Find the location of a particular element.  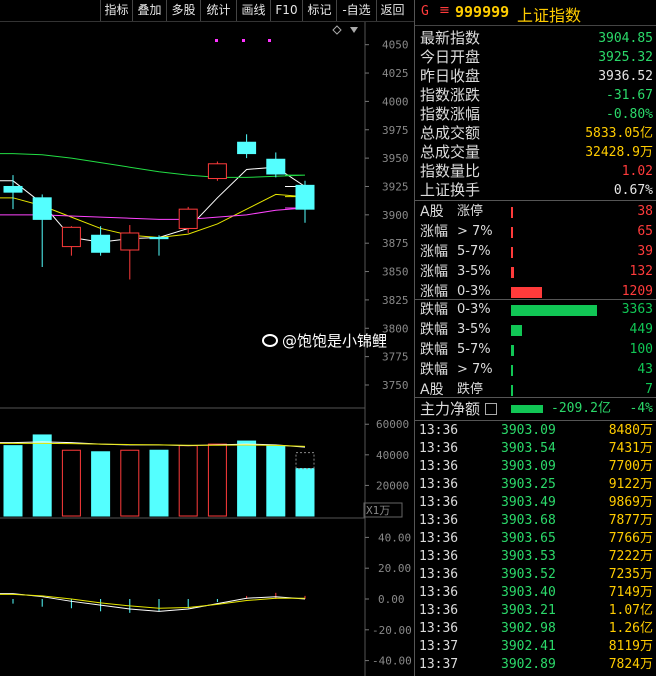

detail-icon is located at coordinates (491, 409).